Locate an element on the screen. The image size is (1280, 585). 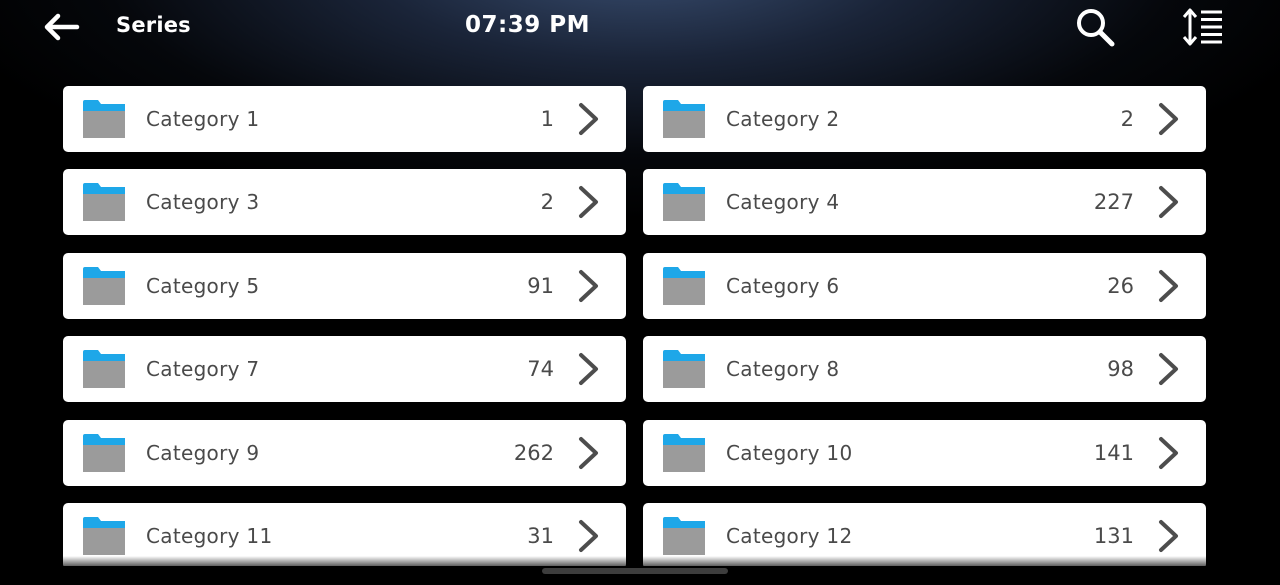
back-button is located at coordinates (62, 27).